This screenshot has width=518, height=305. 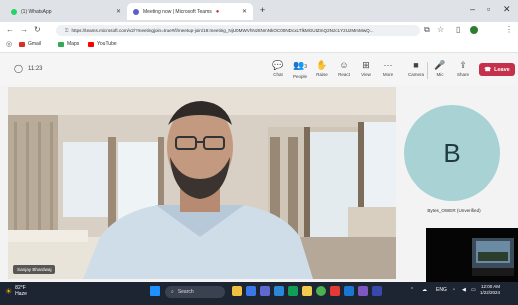 What do you see at coordinates (349, 291) in the screenshot?
I see `taskbar-app-store-icon` at bounding box center [349, 291].